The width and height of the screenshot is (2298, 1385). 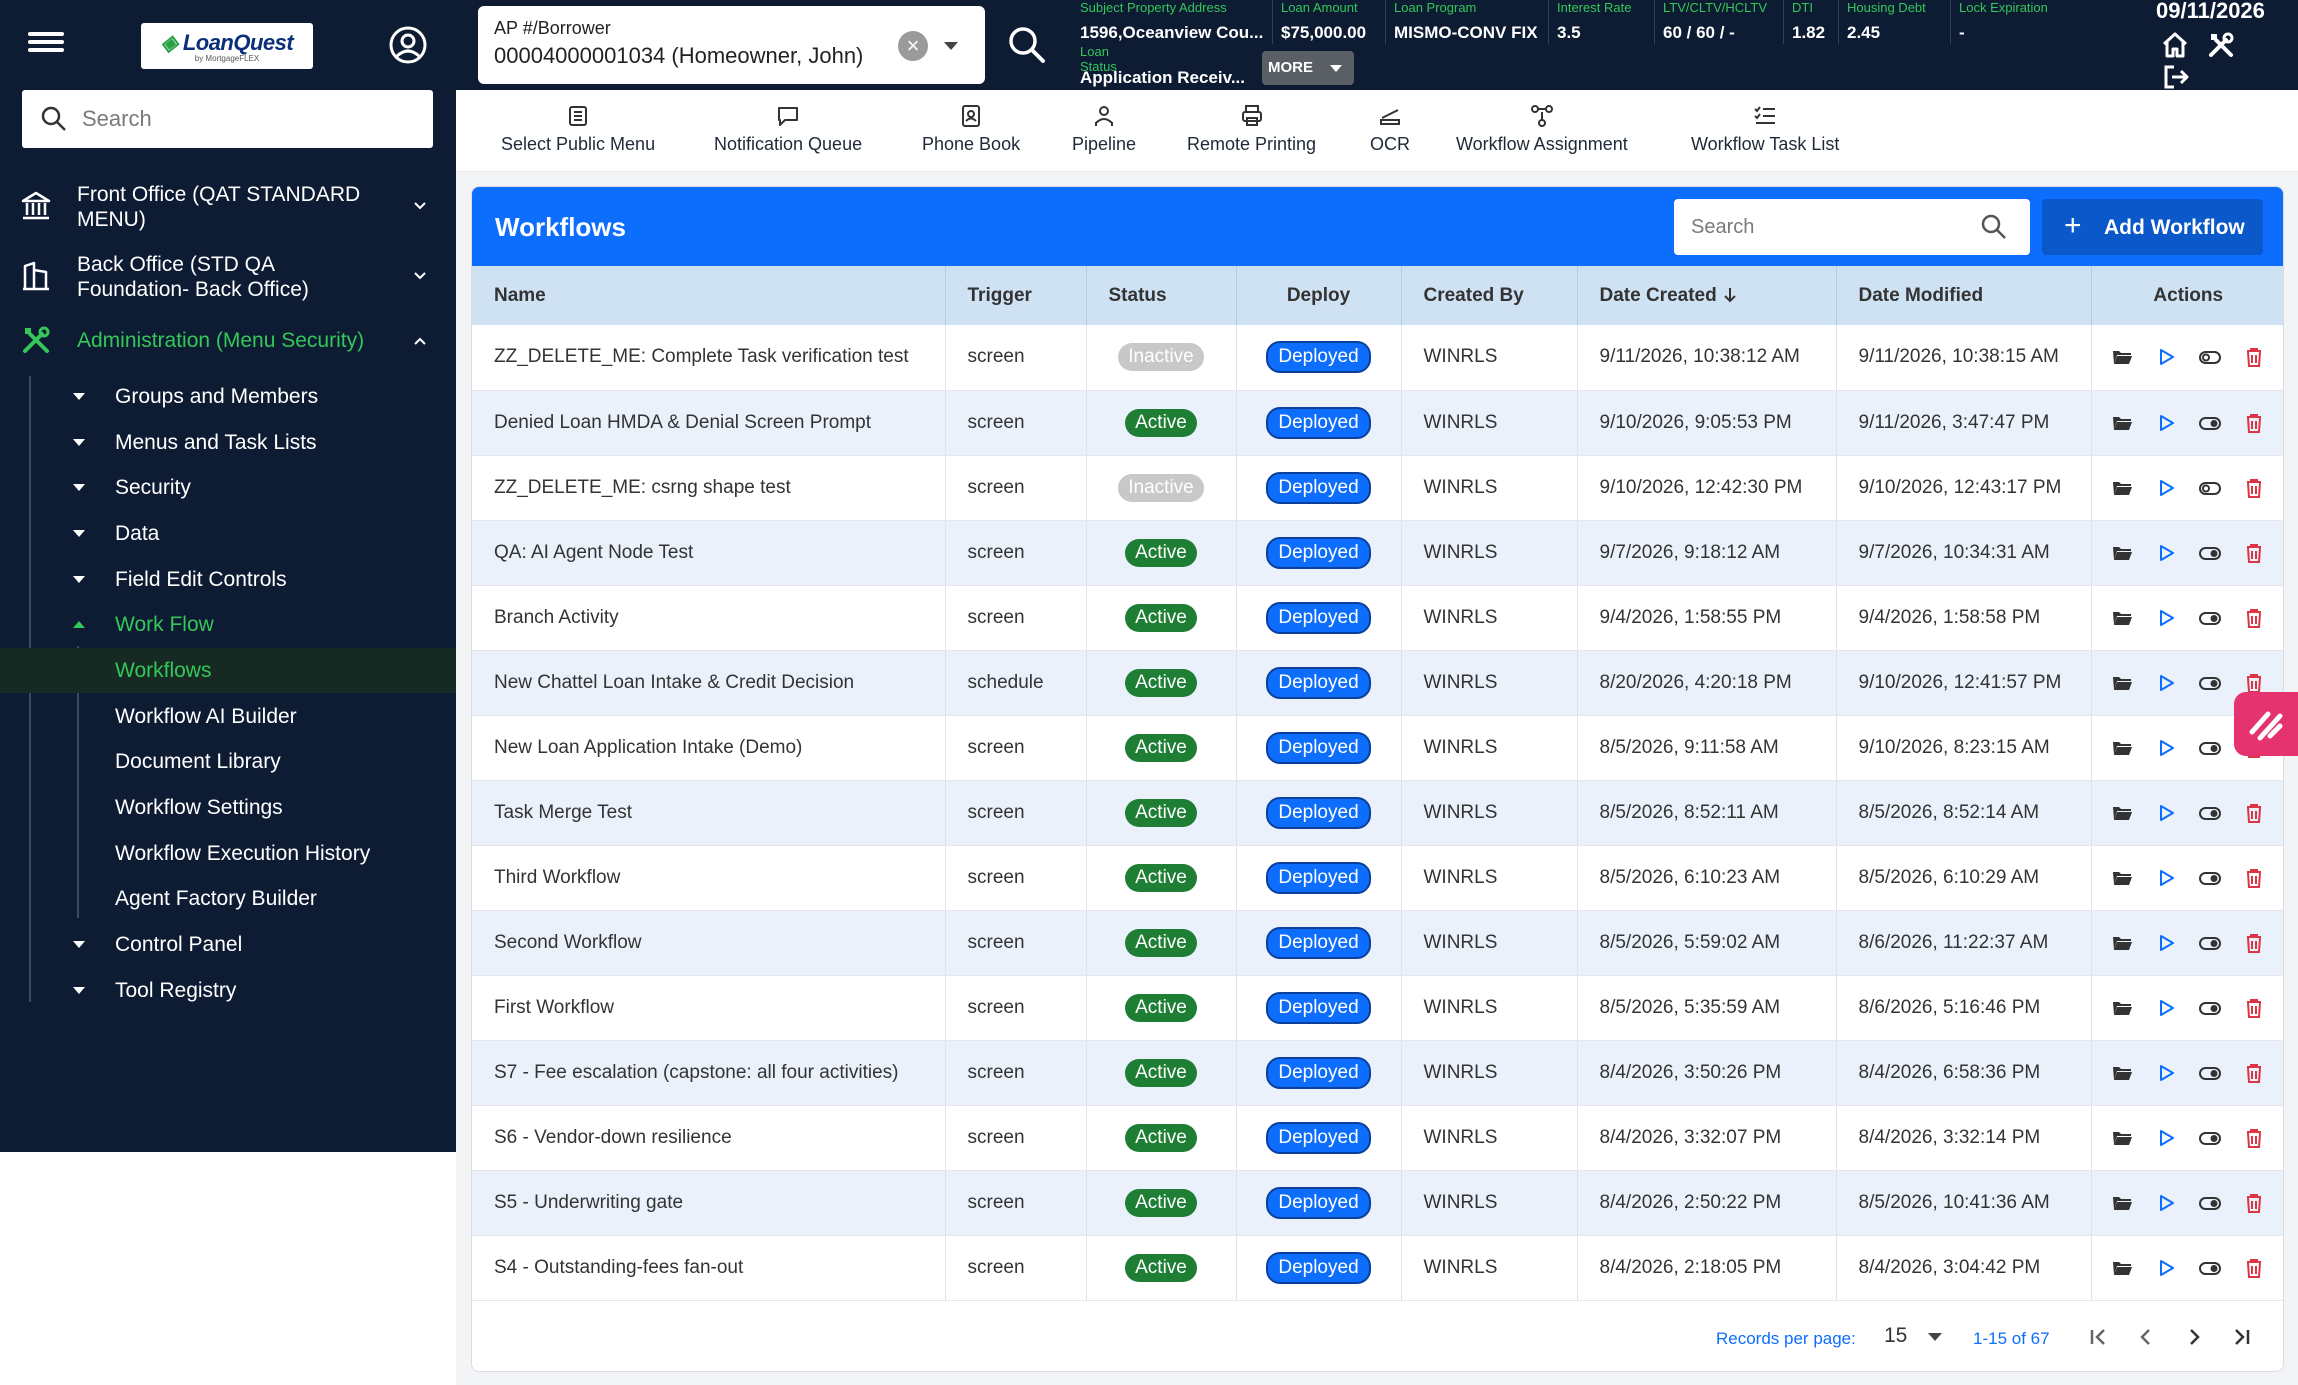 I want to click on column-header-name: Name, so click(x=709, y=295).